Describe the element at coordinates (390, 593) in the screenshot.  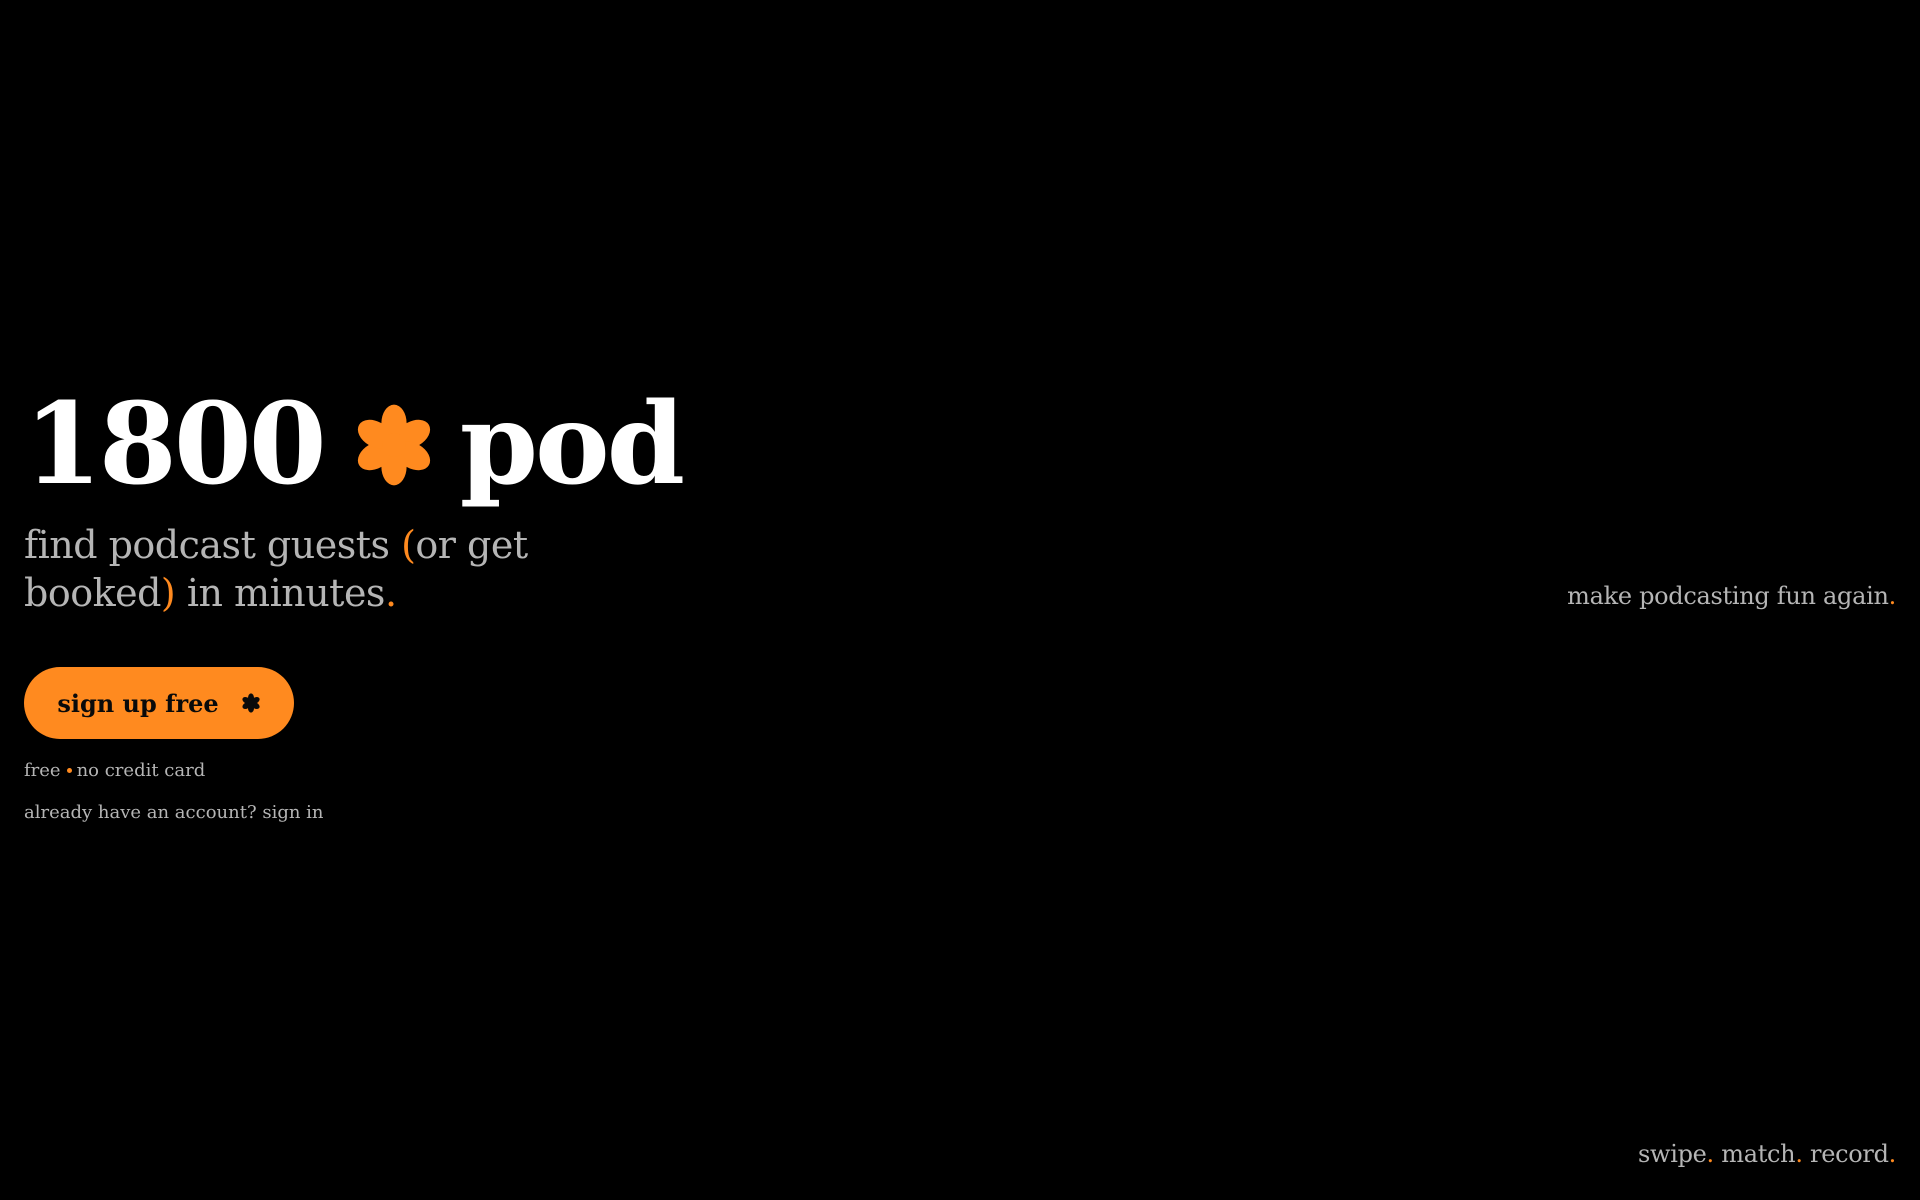
I see `tagline-period: .` at that location.